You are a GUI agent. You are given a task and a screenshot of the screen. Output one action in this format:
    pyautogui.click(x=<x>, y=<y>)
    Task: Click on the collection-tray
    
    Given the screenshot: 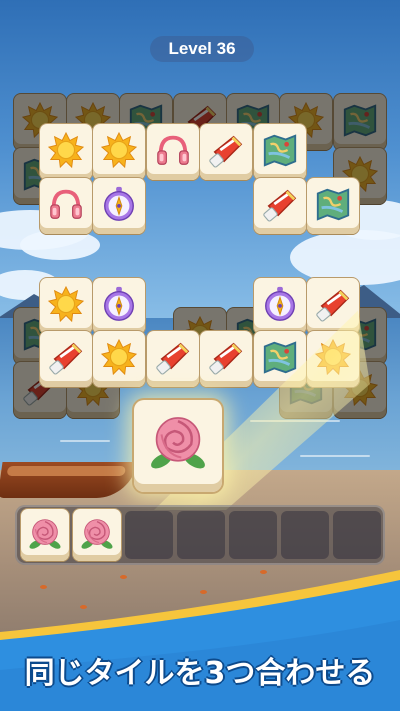 What is the action you would take?
    pyautogui.click(x=200, y=535)
    